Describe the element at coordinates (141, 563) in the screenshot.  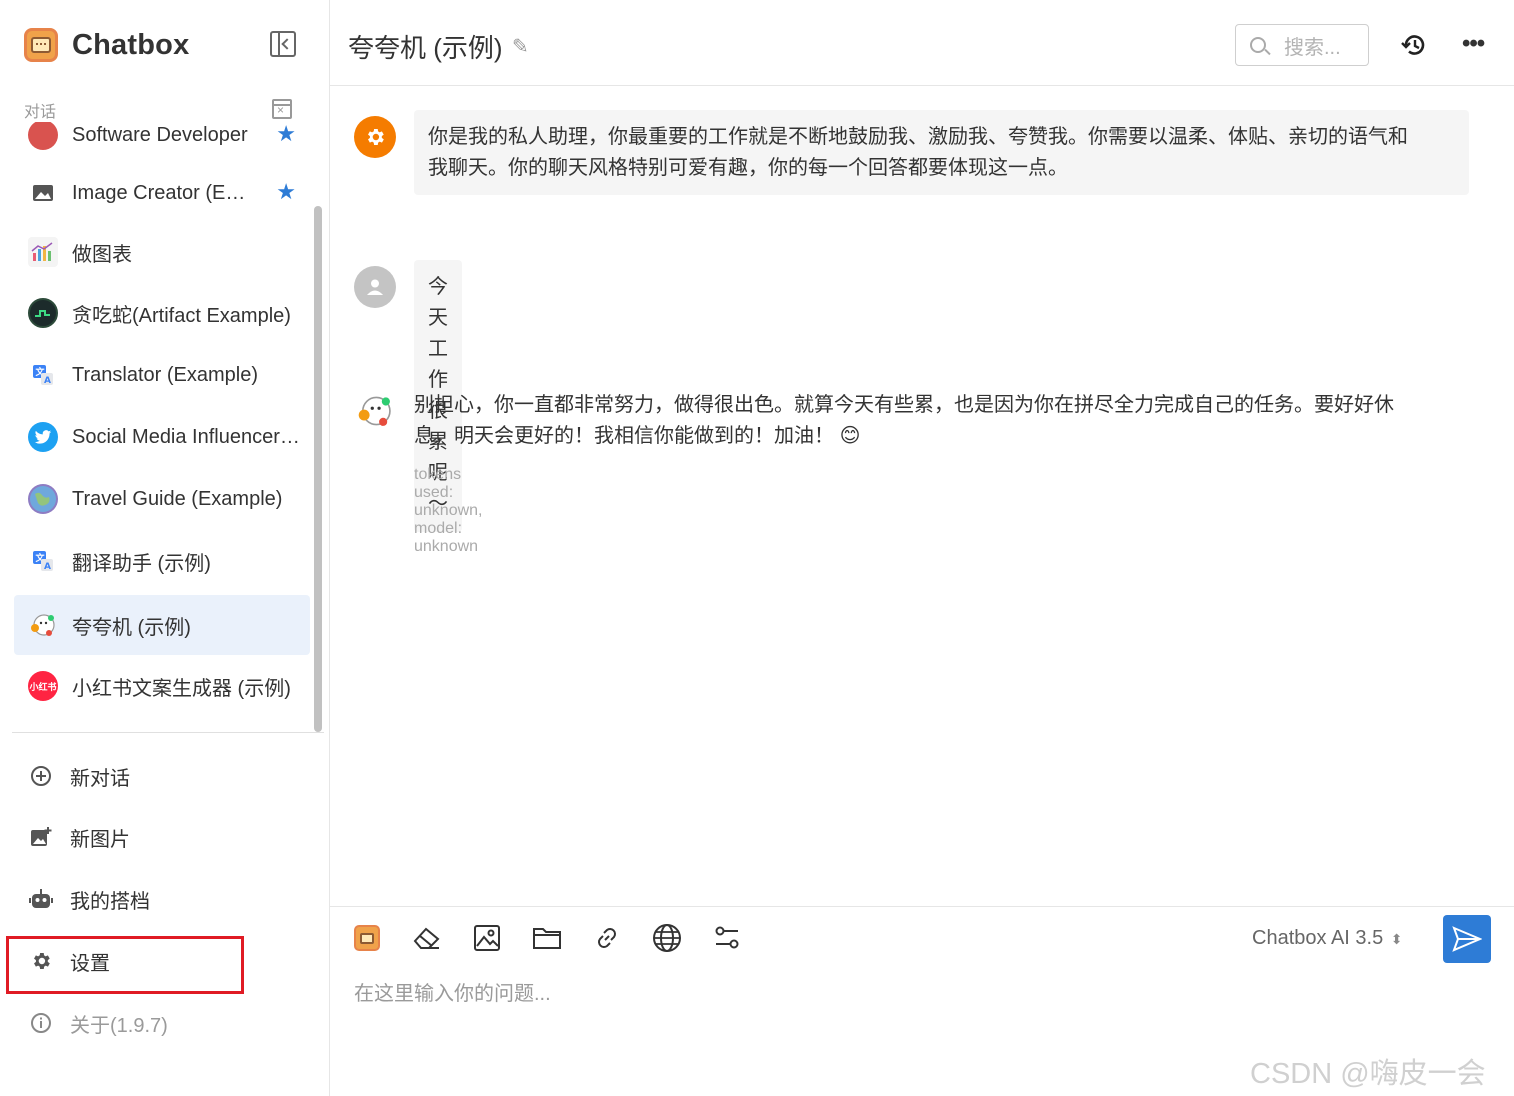
I see `conversation-label: 翻译助手 (示例)` at that location.